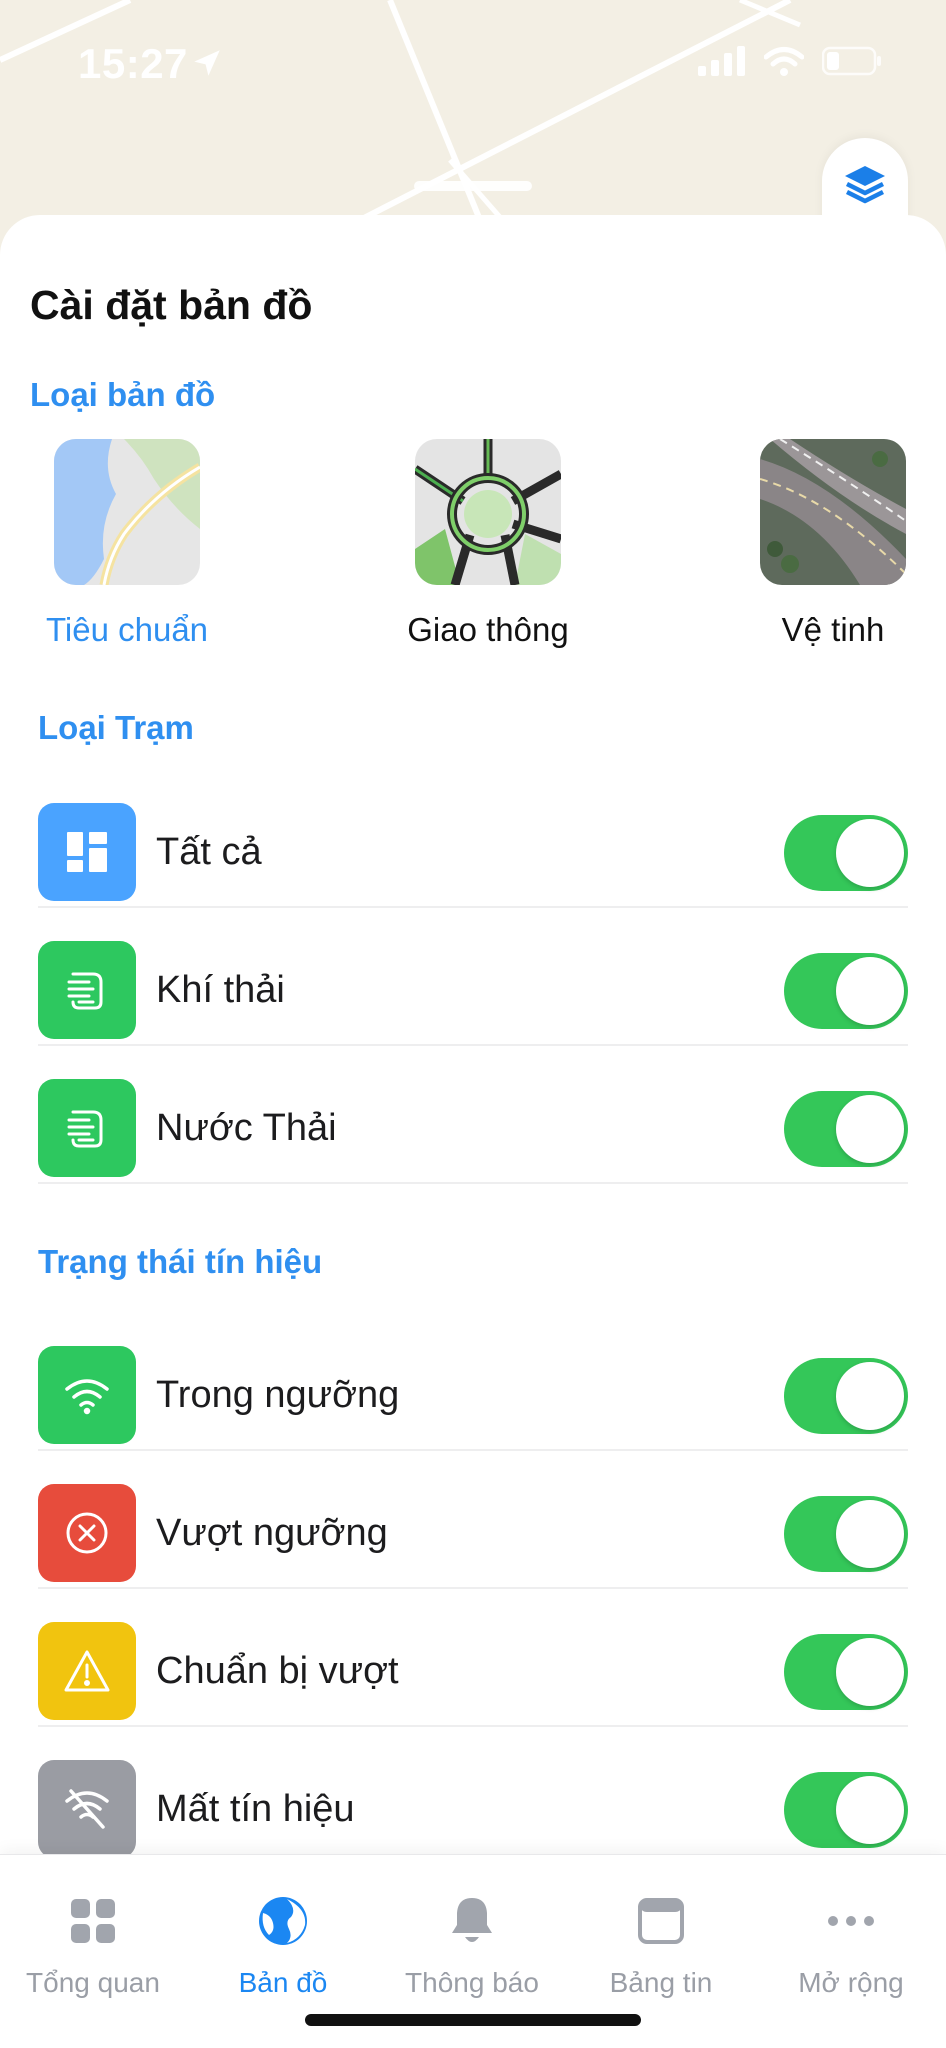 This screenshot has width=946, height=2048. I want to click on signal-status-section-label: Trạng thái tín hiệu, so click(180, 1261).